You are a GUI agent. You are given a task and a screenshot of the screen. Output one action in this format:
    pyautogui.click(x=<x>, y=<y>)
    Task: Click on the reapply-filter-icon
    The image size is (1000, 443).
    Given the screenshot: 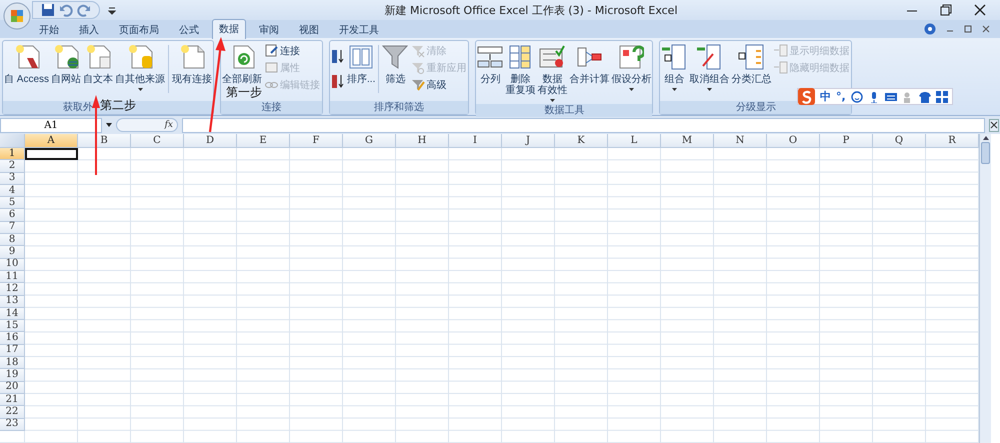 What is the action you would take?
    pyautogui.click(x=418, y=68)
    